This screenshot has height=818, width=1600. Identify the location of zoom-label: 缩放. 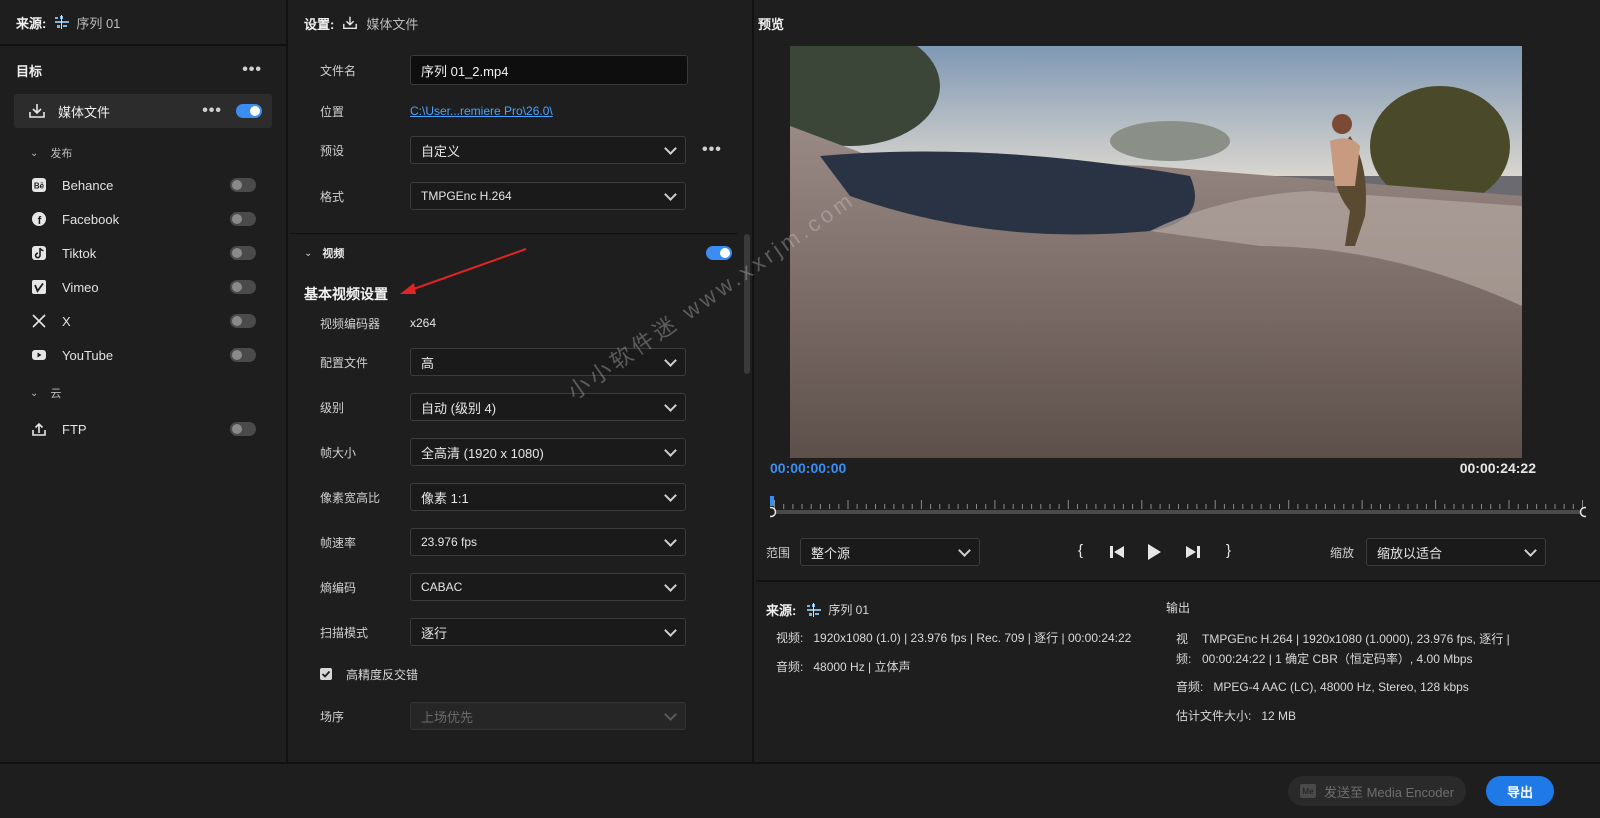
(1342, 553).